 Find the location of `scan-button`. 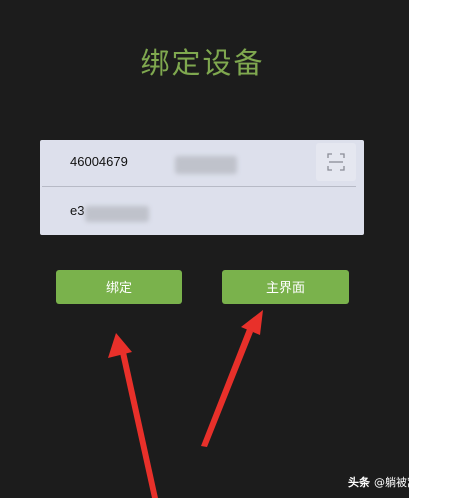

scan-button is located at coordinates (336, 162).